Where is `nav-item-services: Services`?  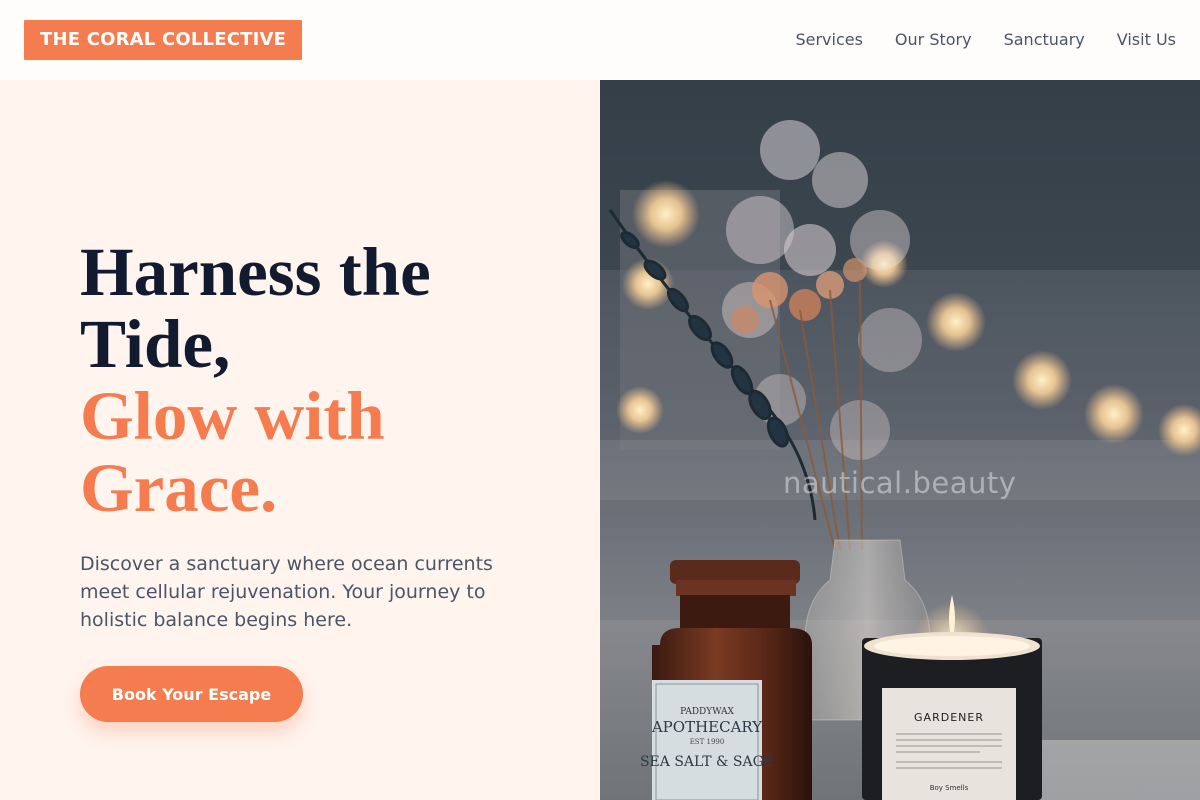
nav-item-services: Services is located at coordinates (828, 40).